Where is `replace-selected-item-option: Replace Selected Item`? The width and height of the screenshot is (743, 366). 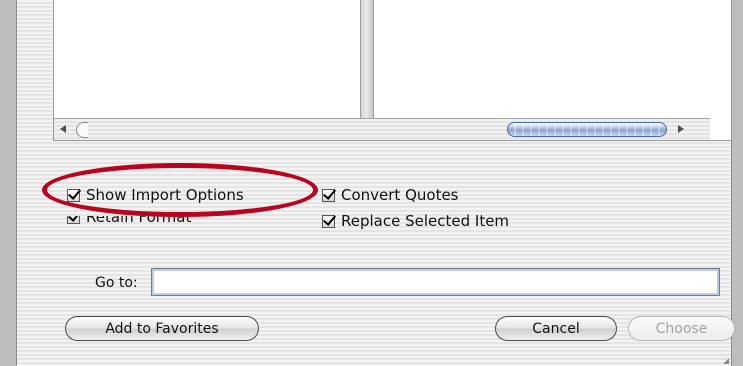 replace-selected-item-option: Replace Selected Item is located at coordinates (415, 221).